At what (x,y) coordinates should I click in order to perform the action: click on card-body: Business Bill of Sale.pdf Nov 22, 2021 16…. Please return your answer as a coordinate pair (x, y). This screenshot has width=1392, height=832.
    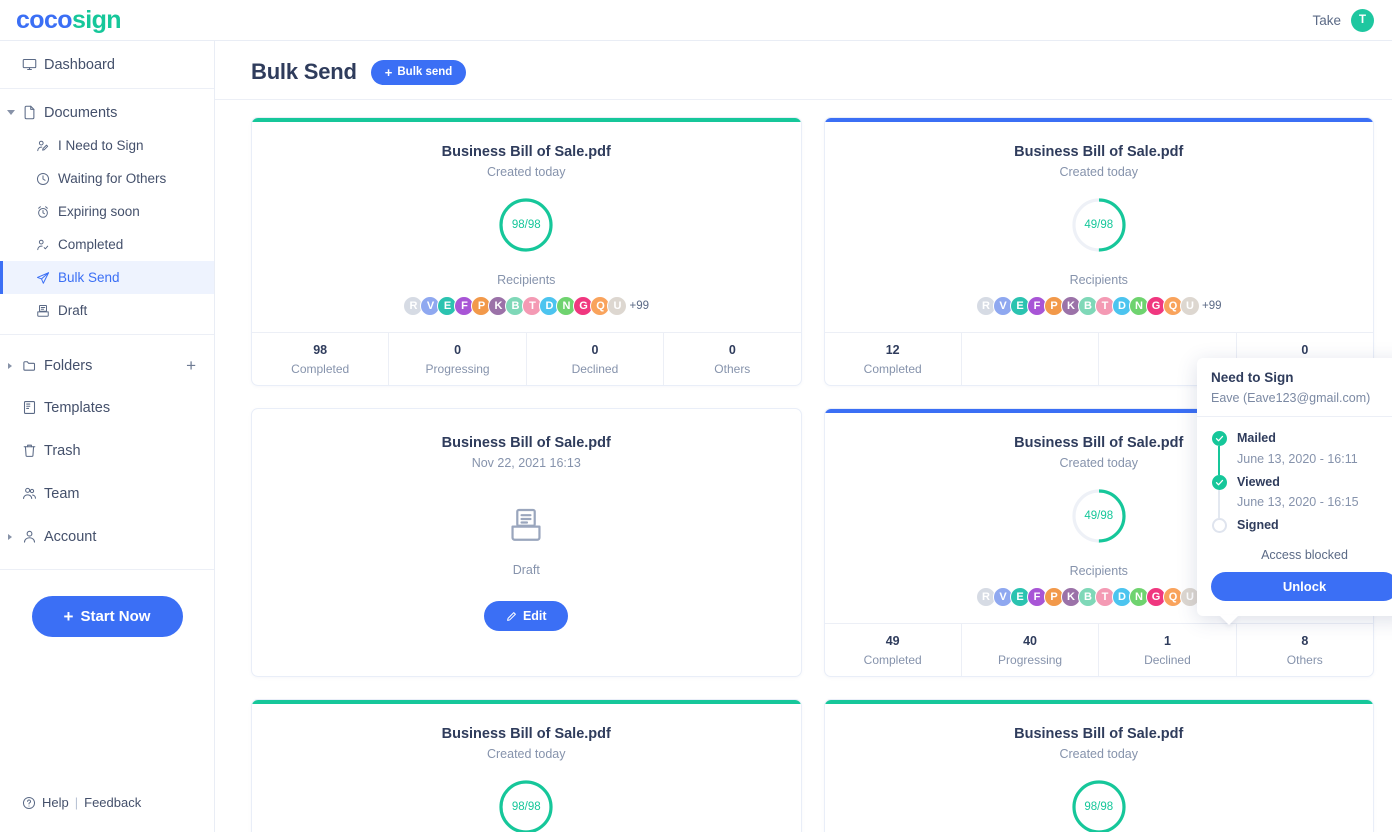
    Looking at the image, I should click on (526, 544).